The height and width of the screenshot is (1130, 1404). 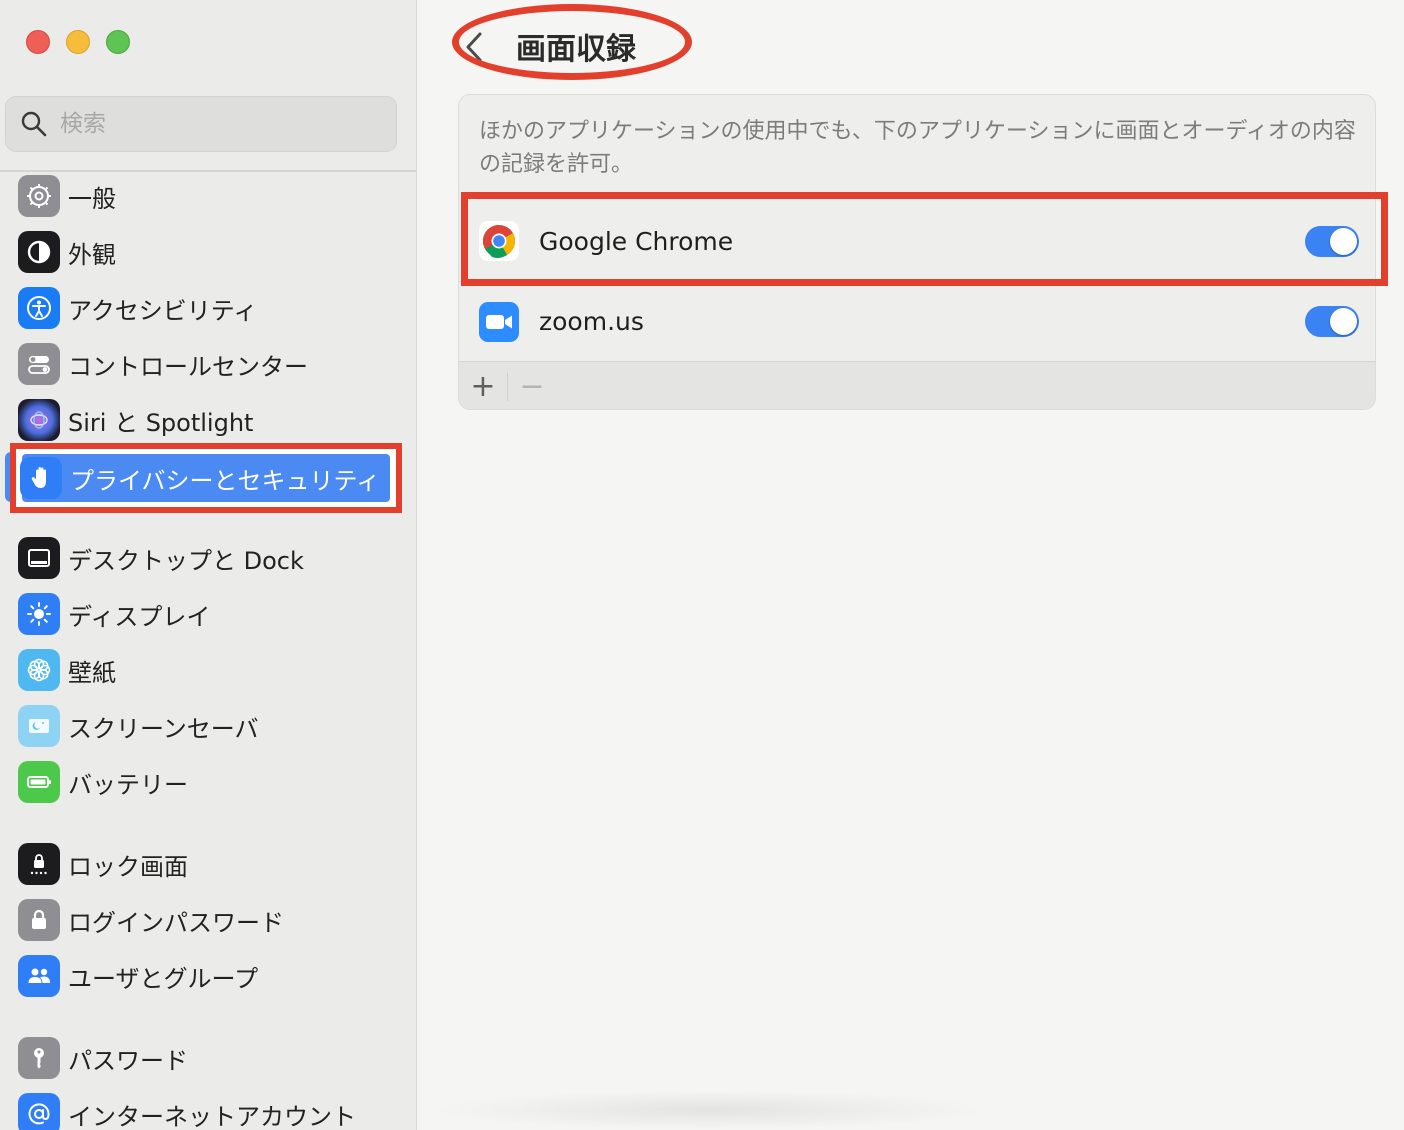 What do you see at coordinates (92, 198) in the screenshot?
I see `sidebar-item-label: 一般` at bounding box center [92, 198].